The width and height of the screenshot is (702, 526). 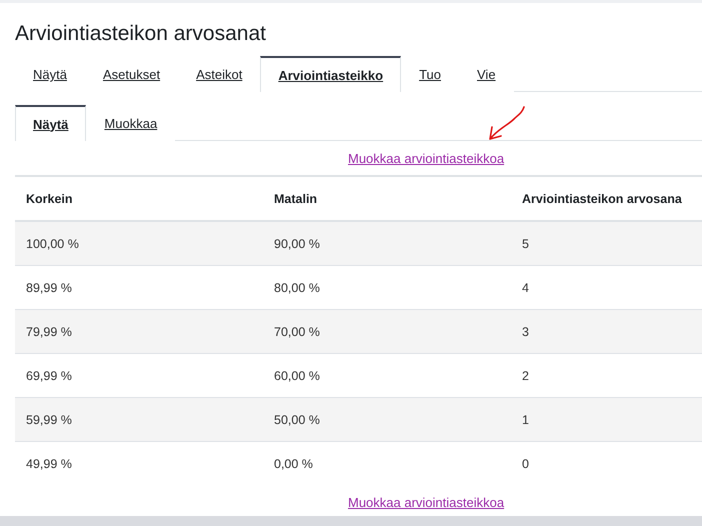 I want to click on table-cell: 4, so click(x=525, y=287).